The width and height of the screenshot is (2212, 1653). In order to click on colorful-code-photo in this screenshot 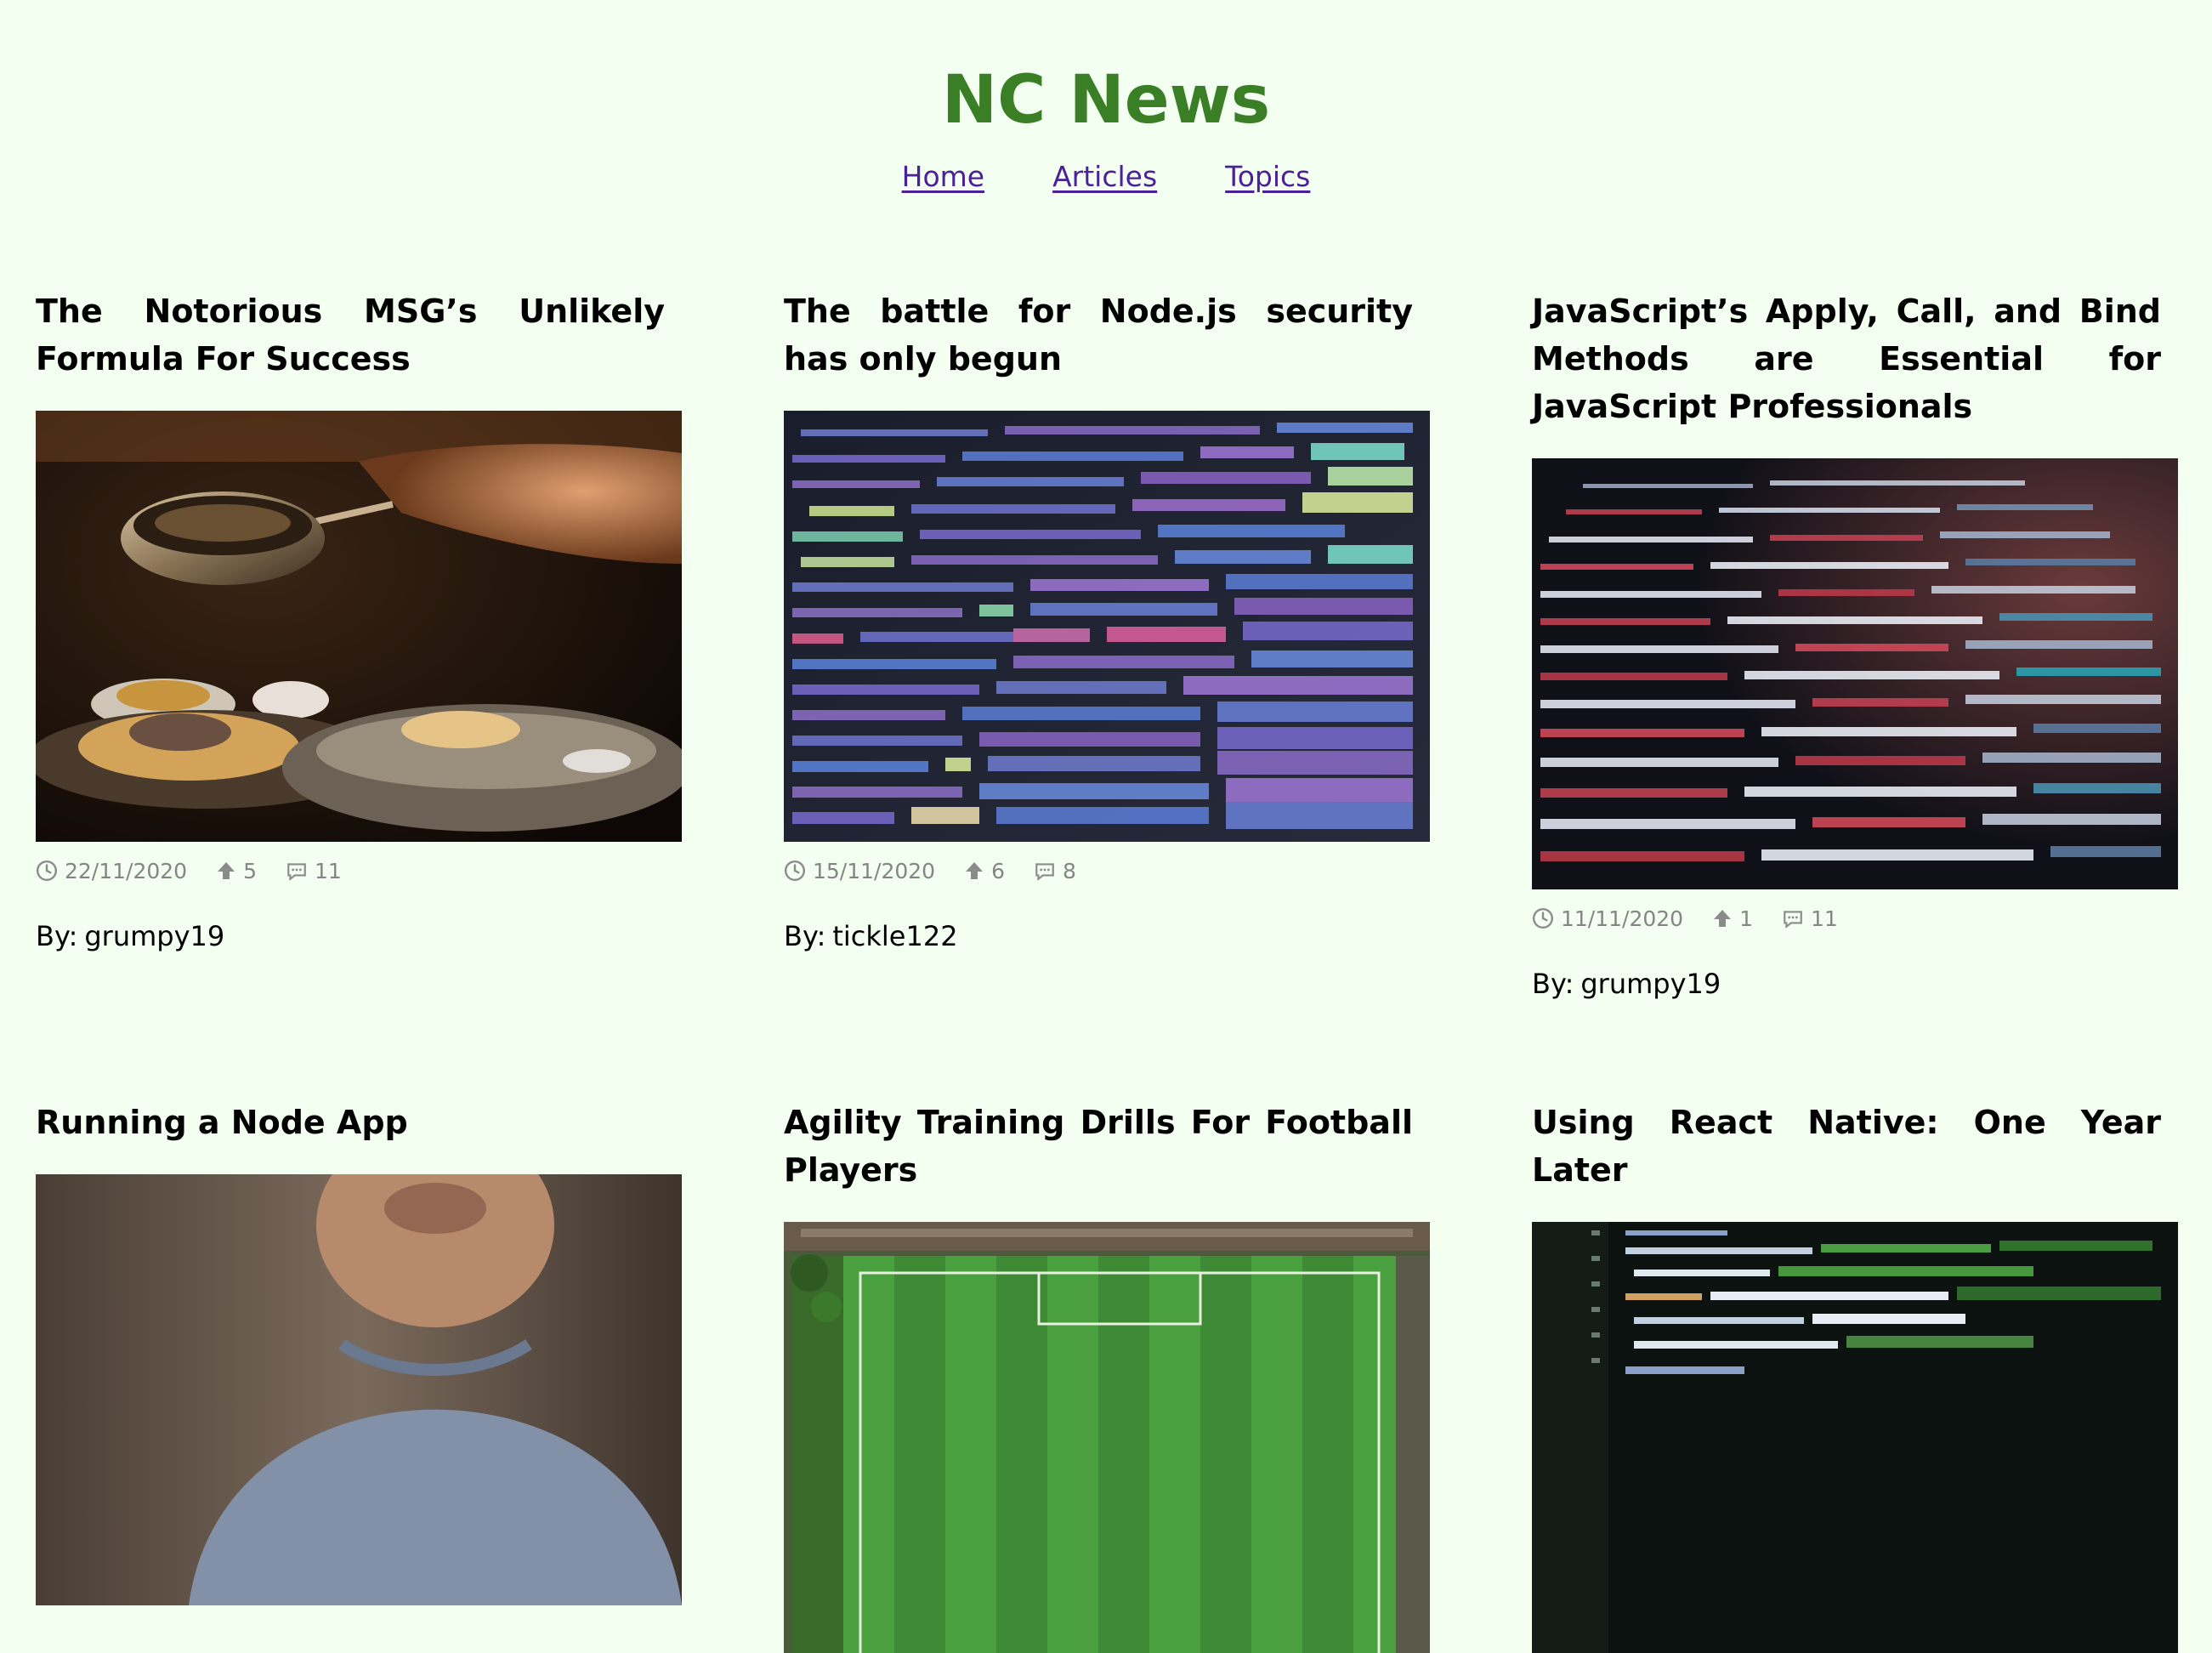, I will do `click(1107, 626)`.